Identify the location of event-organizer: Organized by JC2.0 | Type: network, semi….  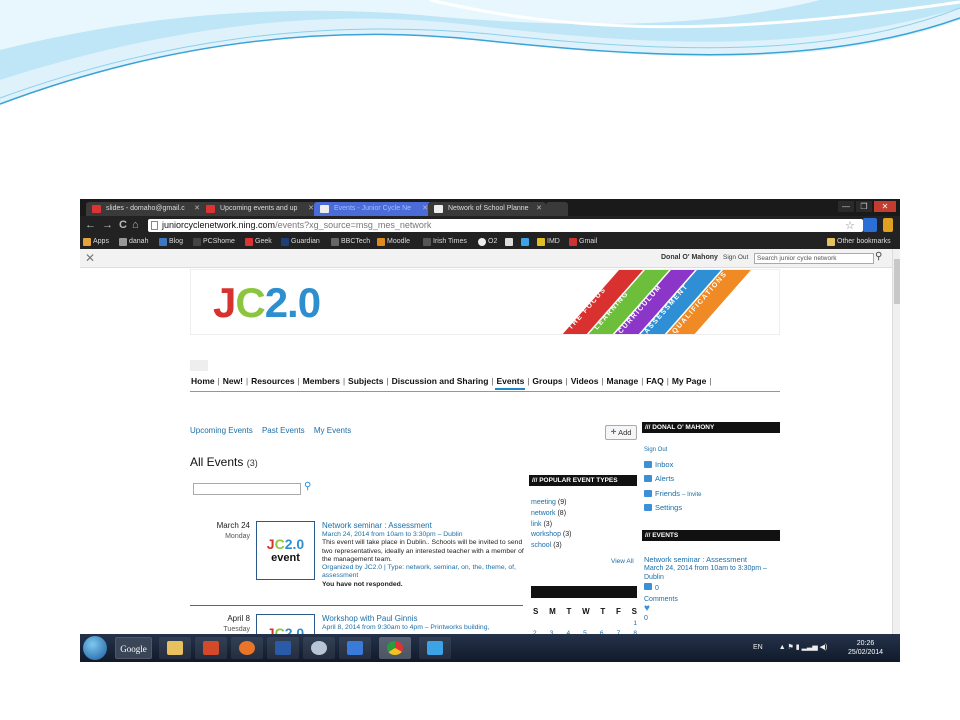
(423, 572).